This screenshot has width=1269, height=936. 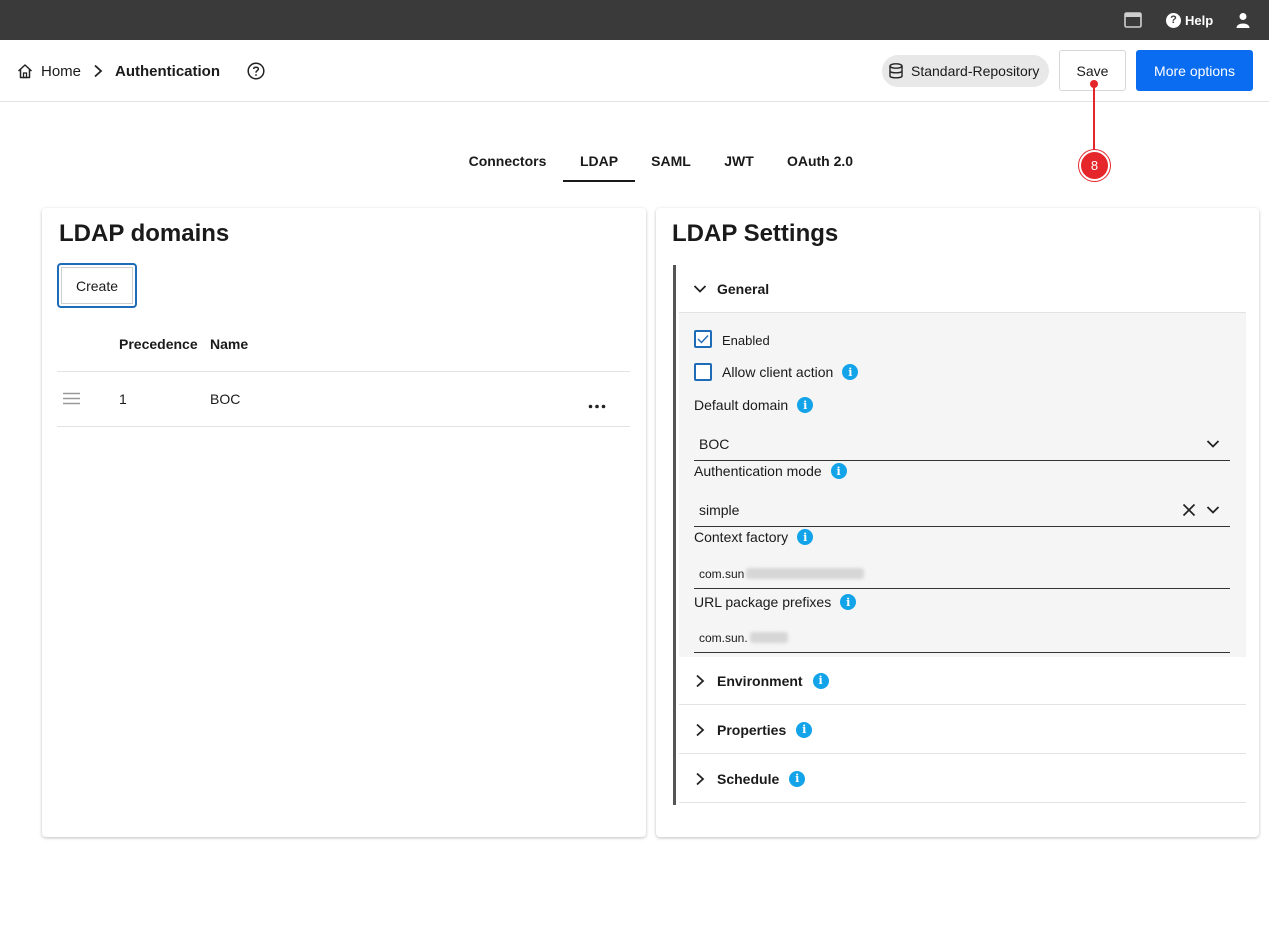 What do you see at coordinates (962, 574) in the screenshot?
I see `context-factory-input: com.sun` at bounding box center [962, 574].